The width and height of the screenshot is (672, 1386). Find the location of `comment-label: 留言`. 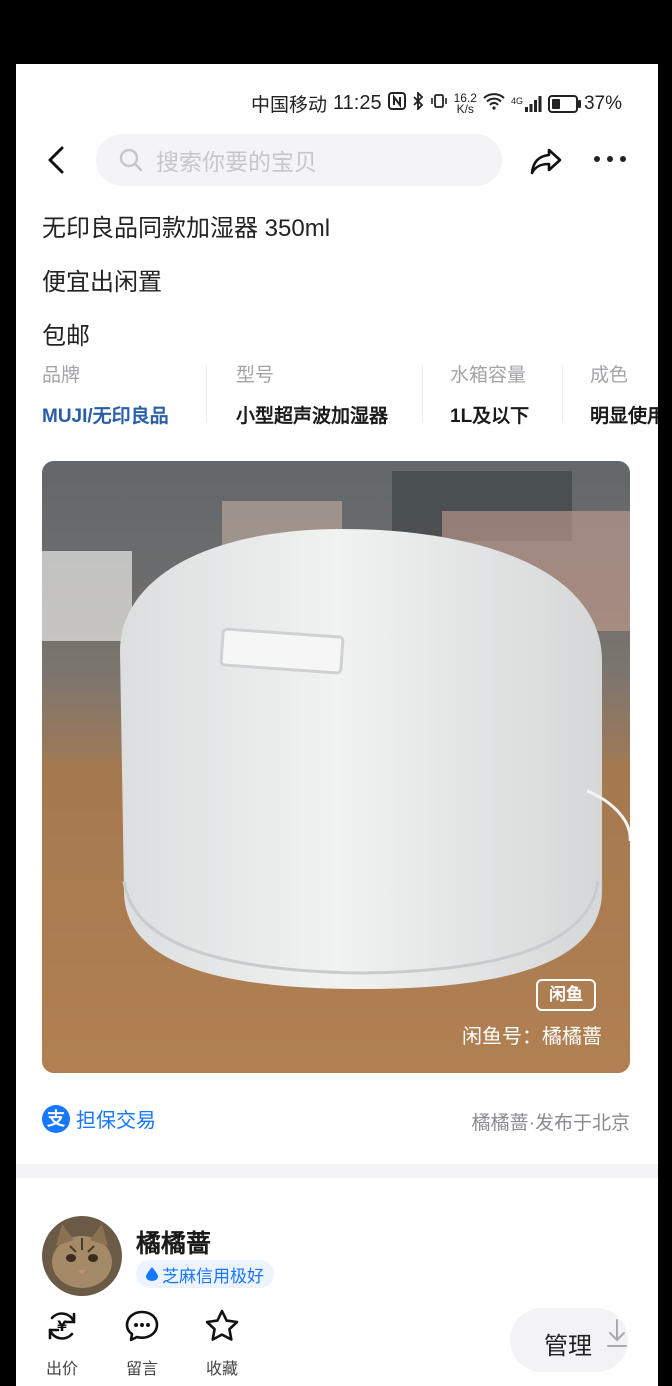

comment-label: 留言 is located at coordinates (141, 1369).